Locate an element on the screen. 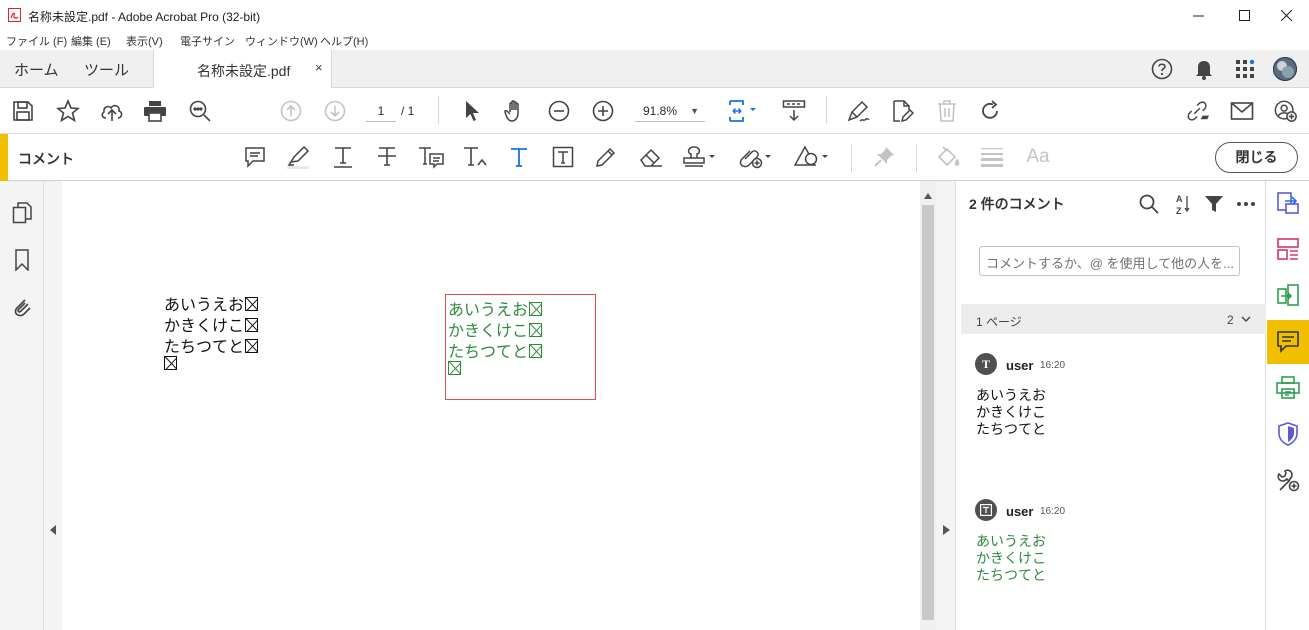 This screenshot has height=630, width=1309. protect-shield-icon is located at coordinates (1288, 434).